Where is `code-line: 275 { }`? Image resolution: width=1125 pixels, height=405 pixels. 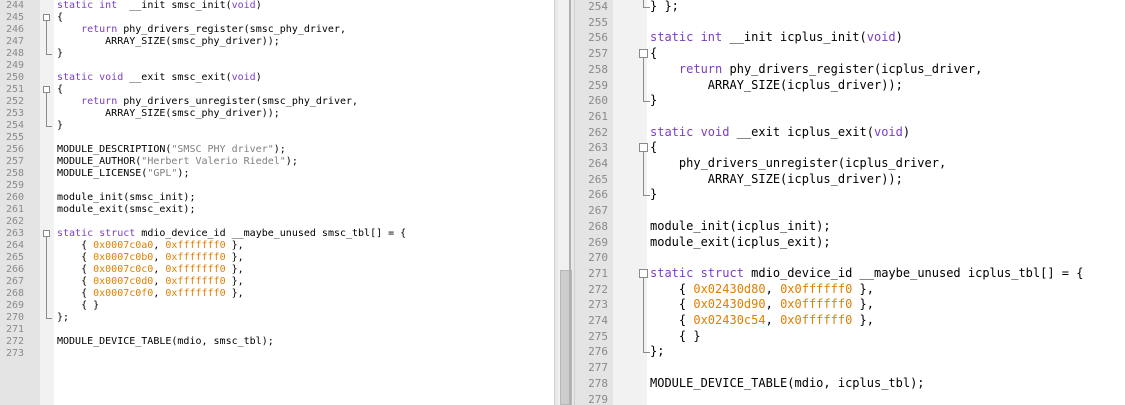 code-line: 275 { } is located at coordinates (850, 337).